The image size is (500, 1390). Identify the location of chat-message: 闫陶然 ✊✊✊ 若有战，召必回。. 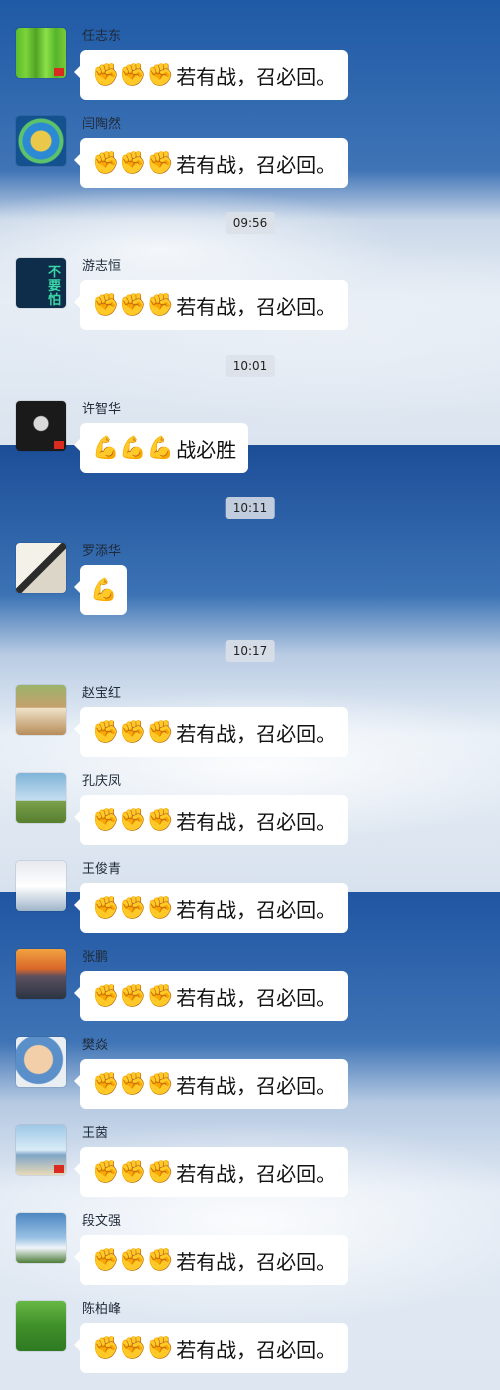
(256, 157).